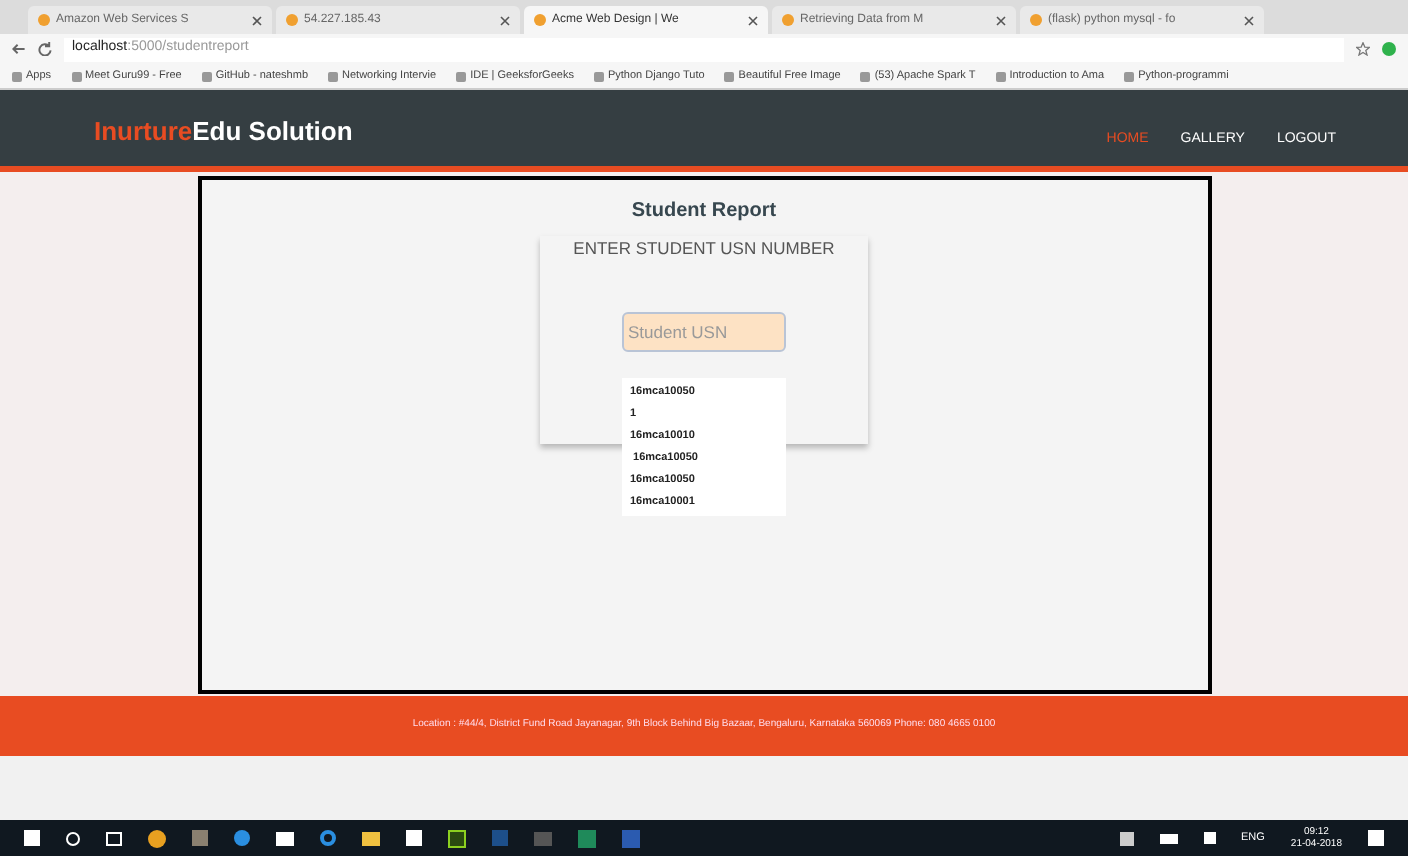 This screenshot has height=856, width=1408. Describe the element at coordinates (73, 838) in the screenshot. I see `search-icon` at that location.